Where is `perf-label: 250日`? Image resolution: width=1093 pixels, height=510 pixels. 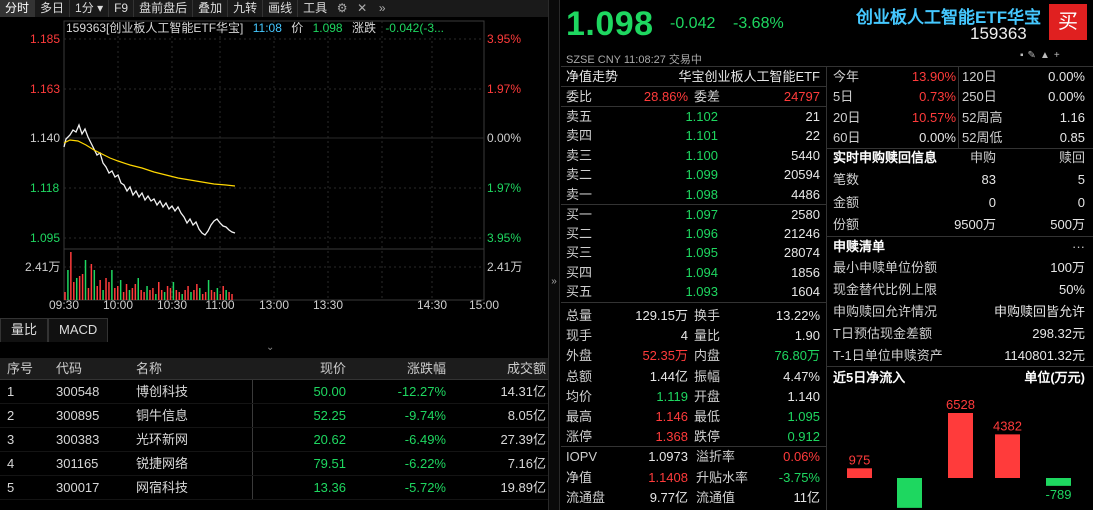
perf-label: 250日 is located at coordinates (979, 97).